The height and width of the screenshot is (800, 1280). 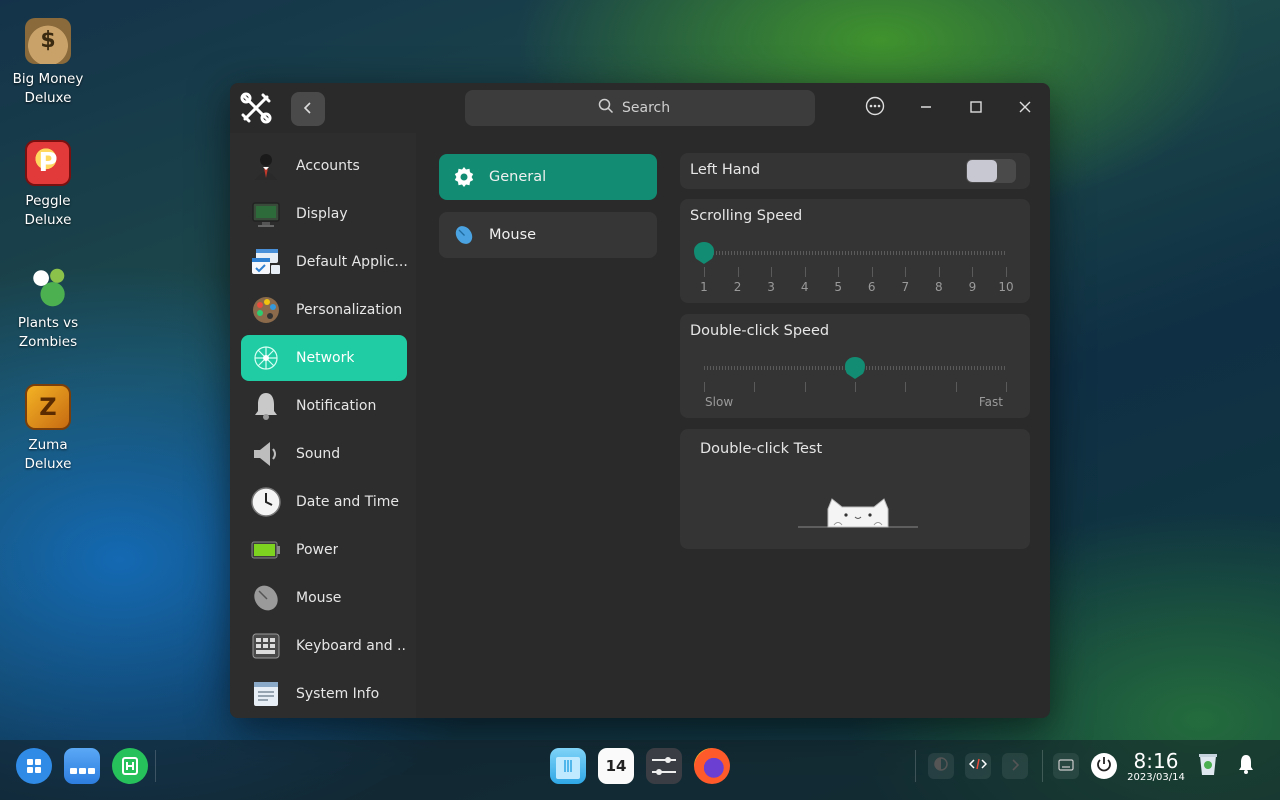 I want to click on sidebar-item-label: Display, so click(x=322, y=214).